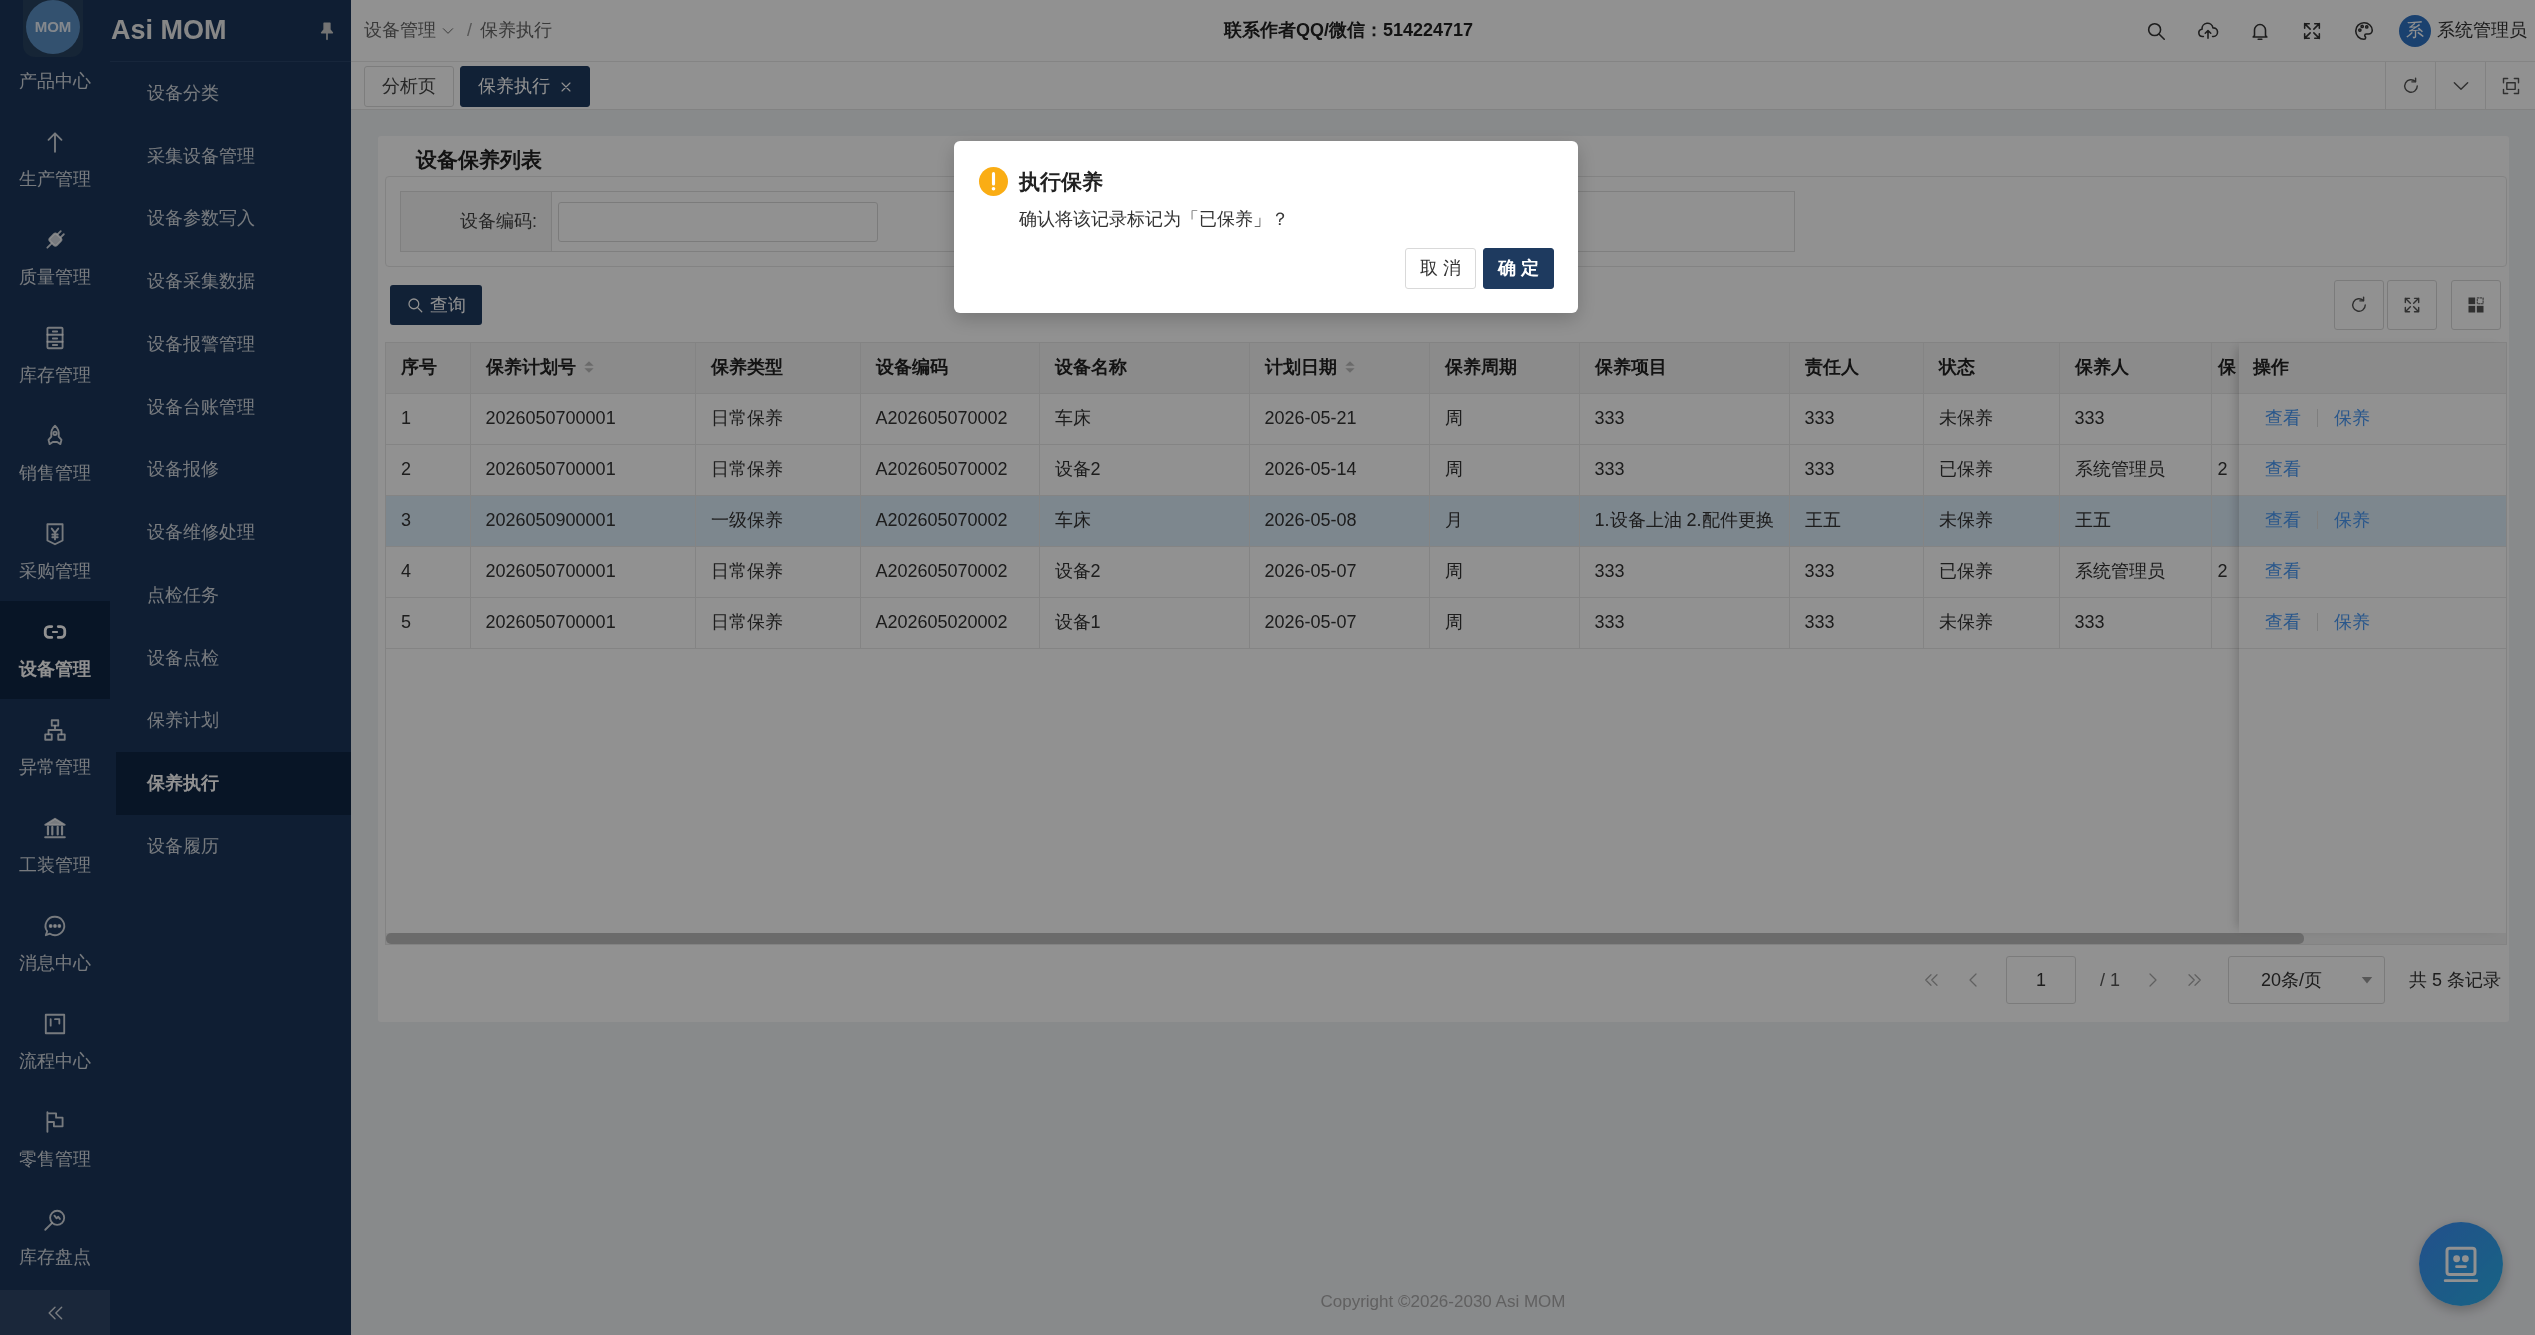 This screenshot has height=1335, width=2535. I want to click on double-chevron-right-icon, so click(2195, 980).